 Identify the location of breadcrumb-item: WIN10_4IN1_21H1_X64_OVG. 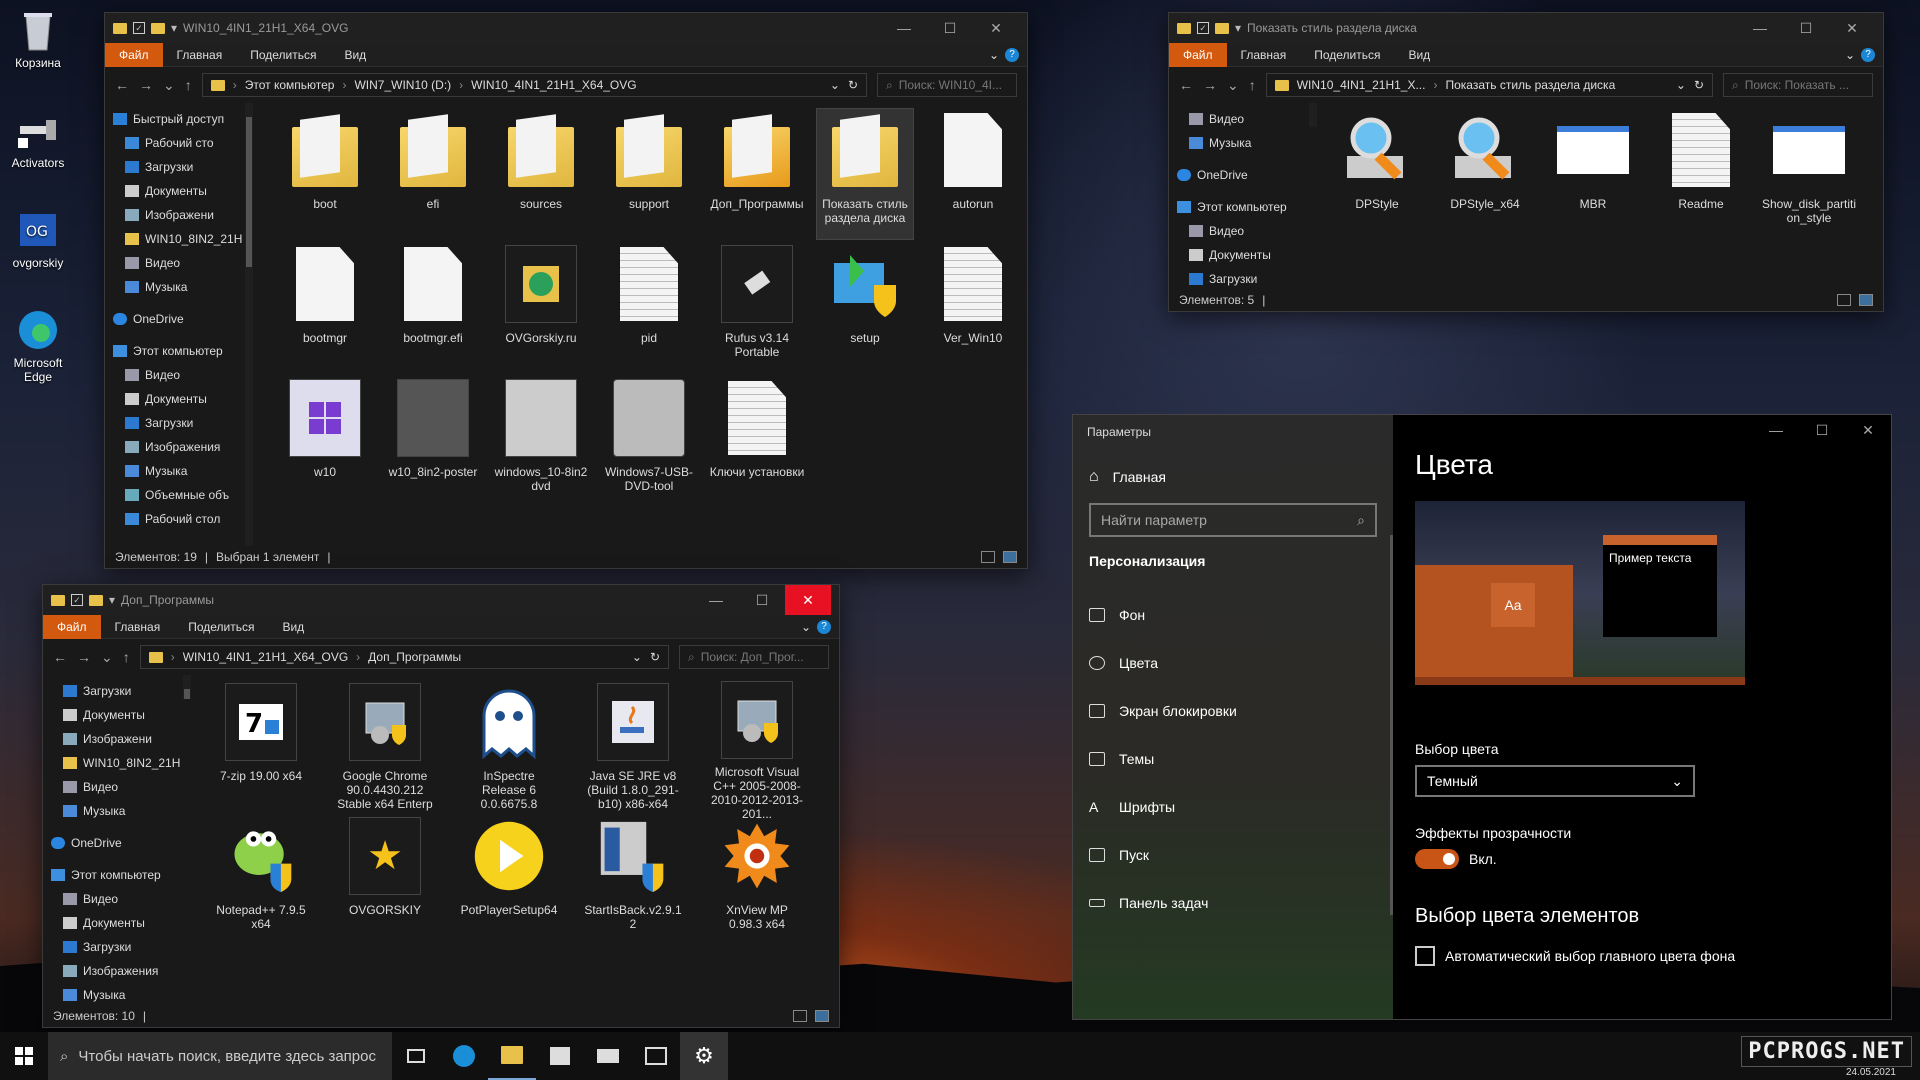
(265, 657).